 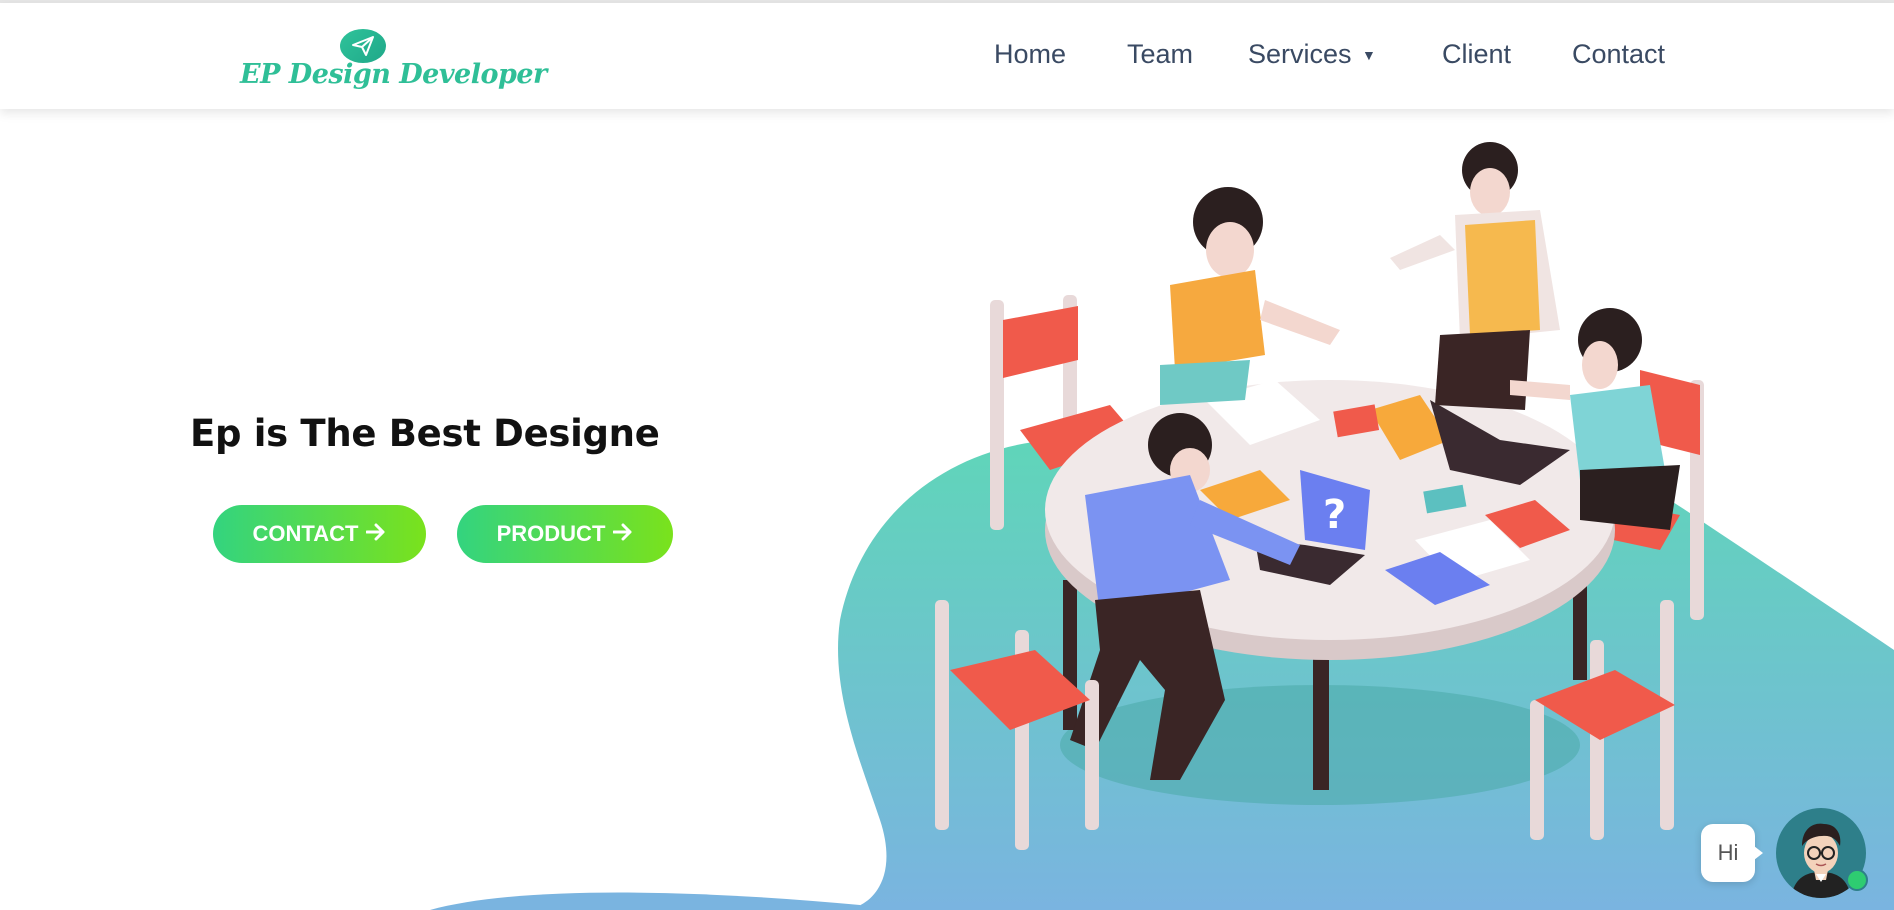 What do you see at coordinates (363, 46) in the screenshot?
I see `paper-plane-icon` at bounding box center [363, 46].